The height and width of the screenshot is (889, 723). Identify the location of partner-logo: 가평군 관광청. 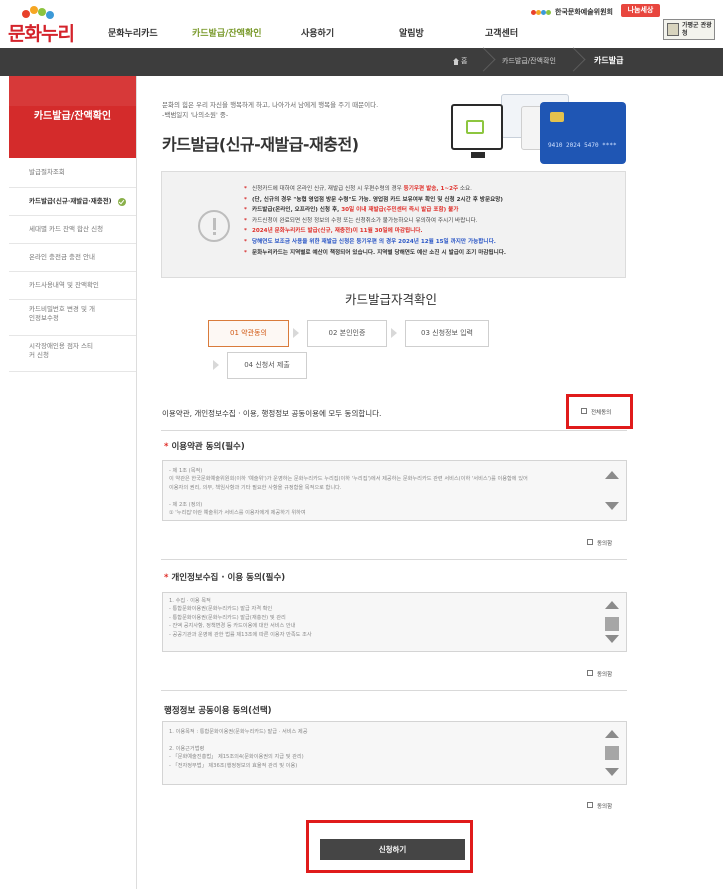
(689, 29).